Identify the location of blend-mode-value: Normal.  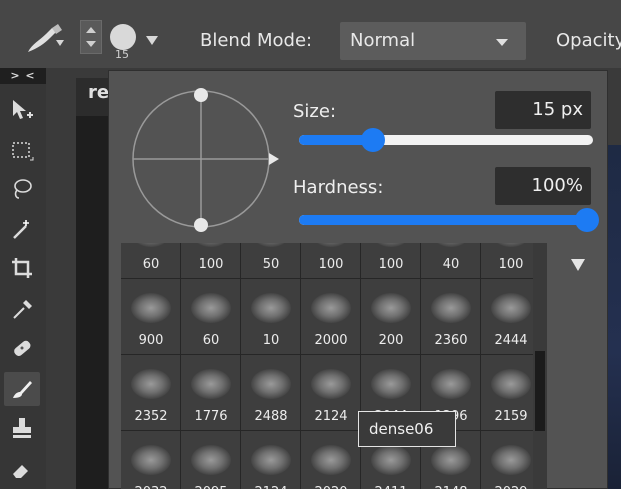
(383, 40).